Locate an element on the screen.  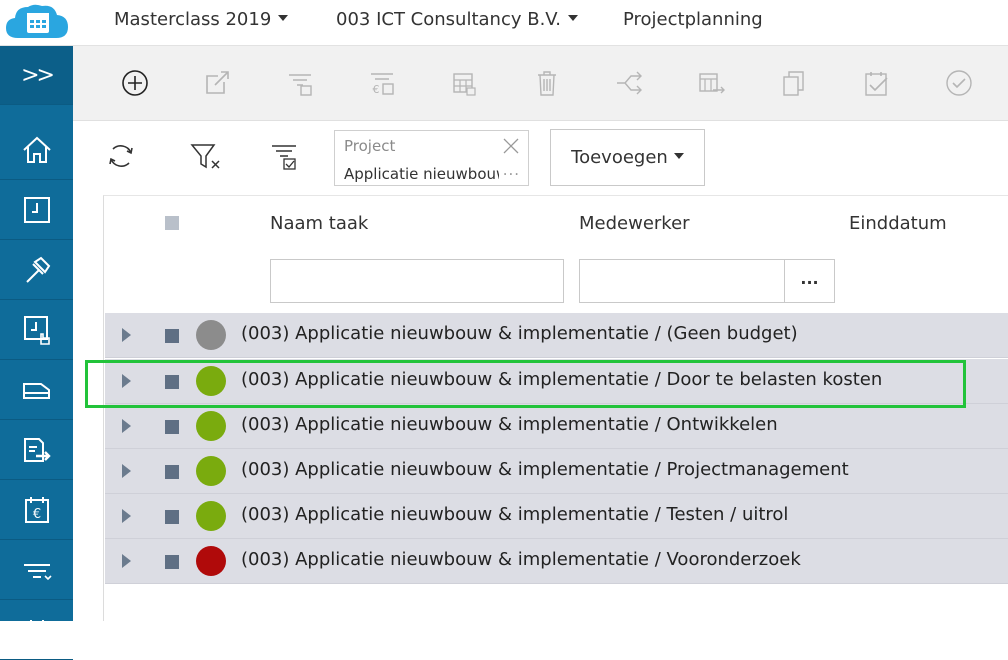
cloud-calendar-logo-icon is located at coordinates (37, 21).